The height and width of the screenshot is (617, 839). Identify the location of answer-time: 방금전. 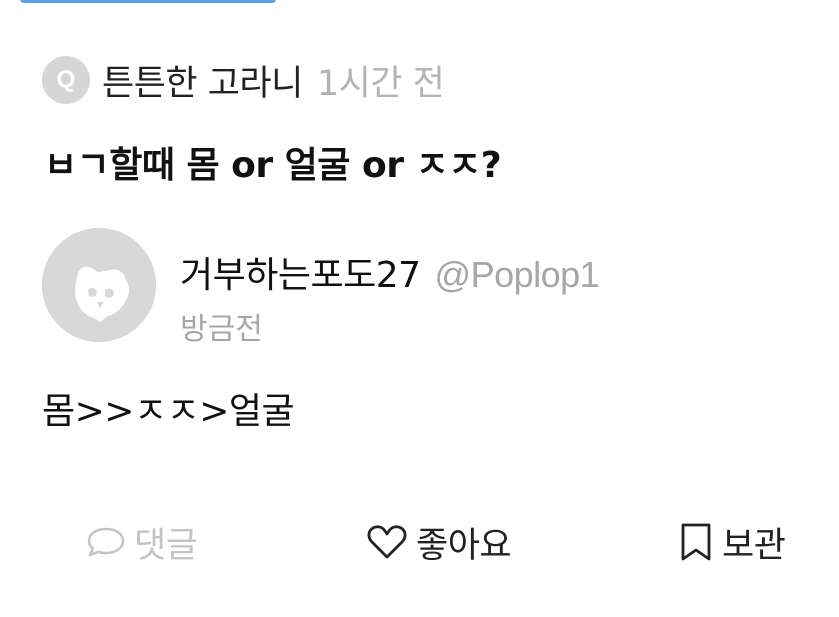
(221, 329).